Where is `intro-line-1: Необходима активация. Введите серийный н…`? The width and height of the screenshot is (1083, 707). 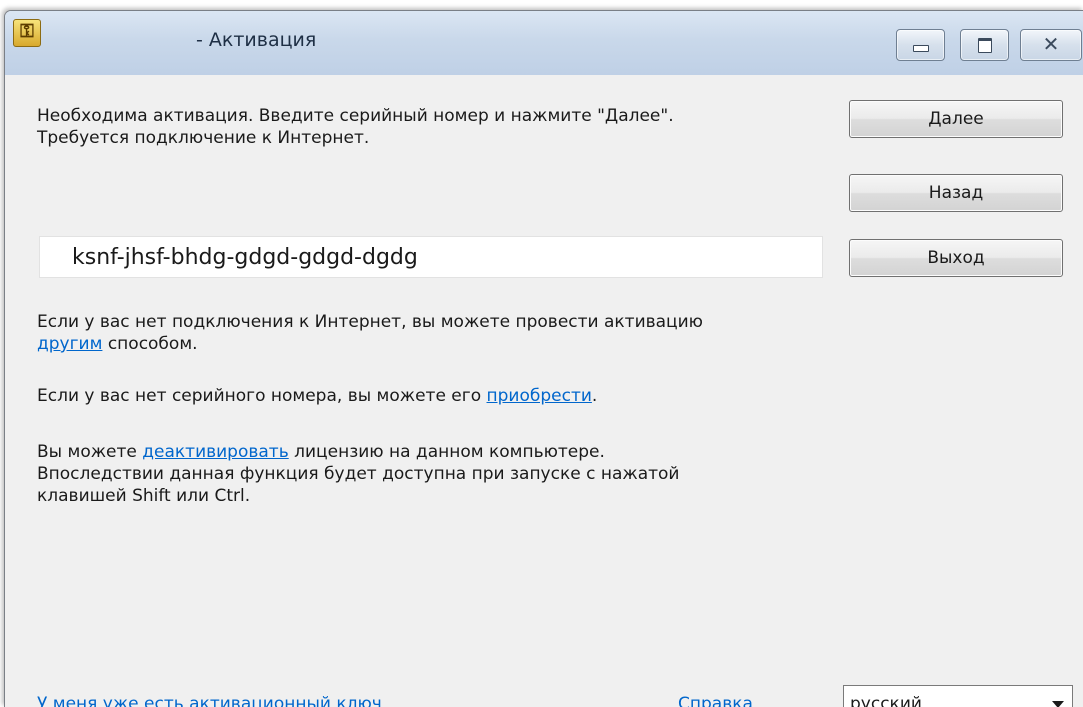
intro-line-1: Необходима активация. Введите серийный н… is located at coordinates (355, 116).